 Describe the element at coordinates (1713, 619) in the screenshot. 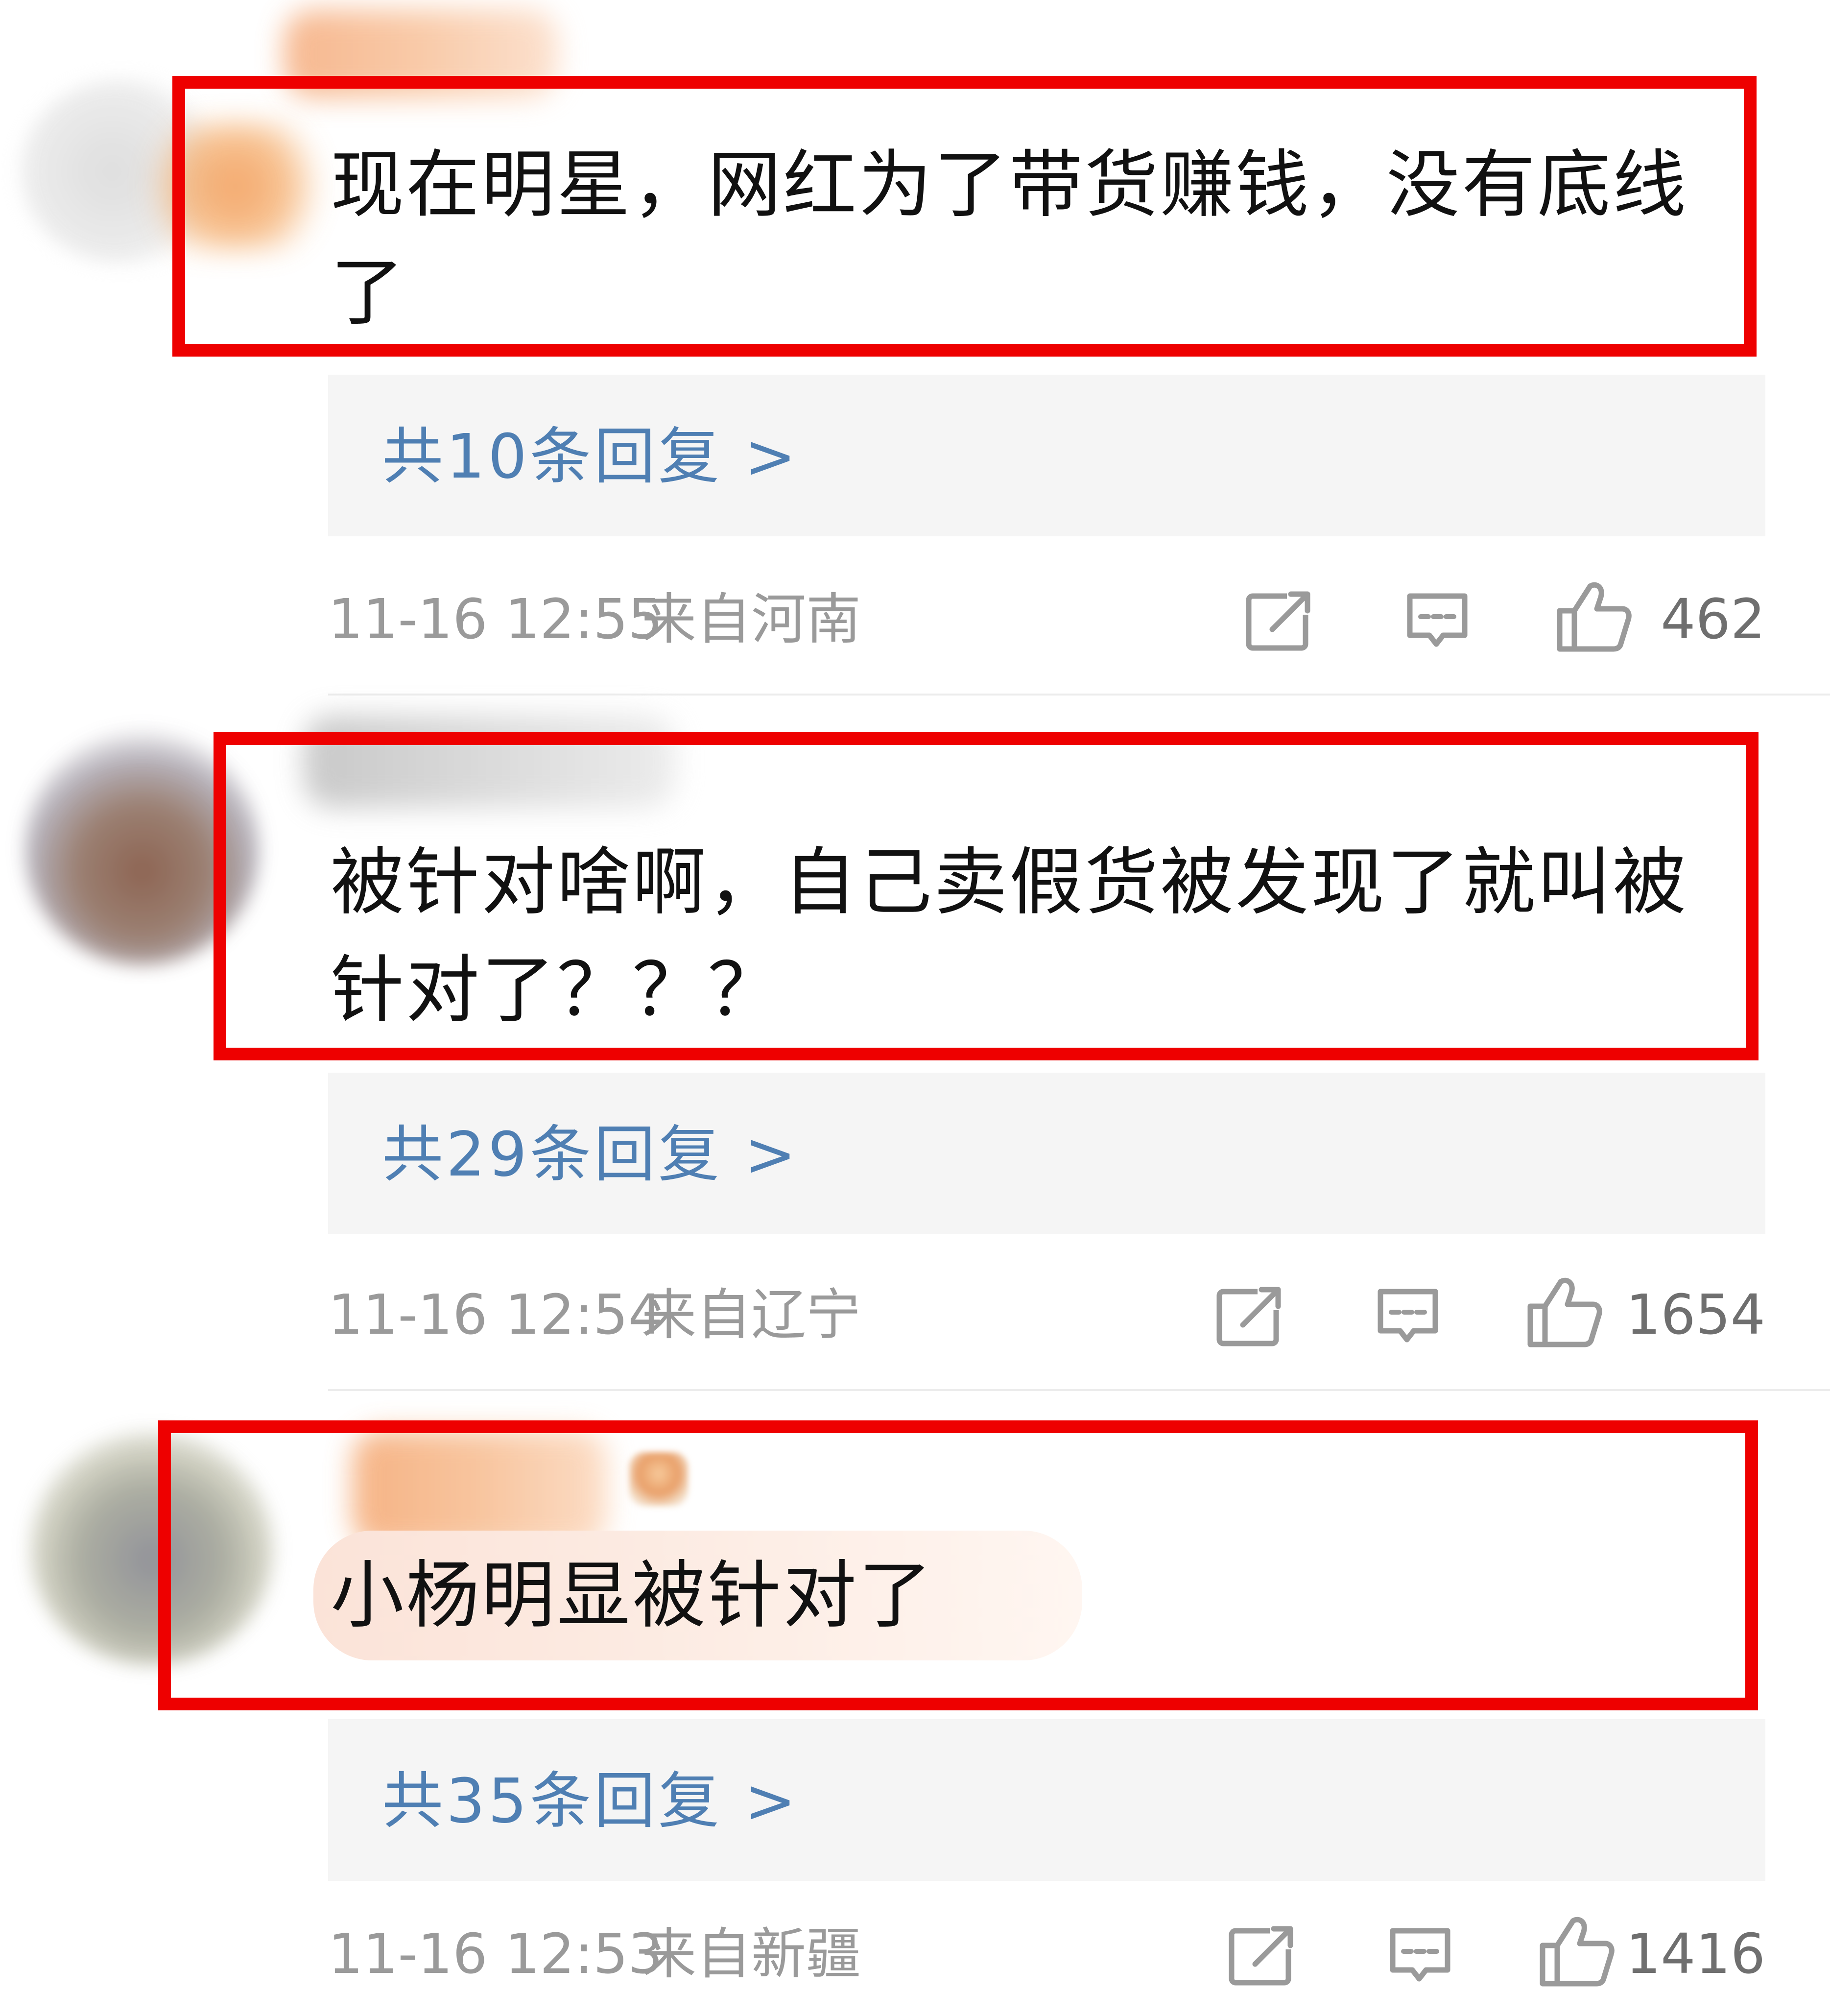

I see `like-count: 462` at that location.